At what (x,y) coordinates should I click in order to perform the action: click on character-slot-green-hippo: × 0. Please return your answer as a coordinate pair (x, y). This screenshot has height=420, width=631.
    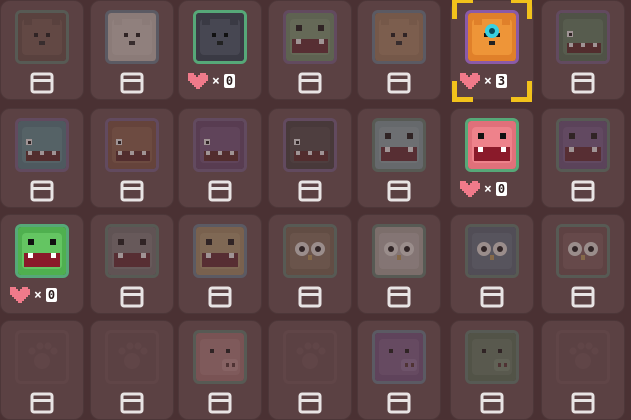
    Looking at the image, I should click on (42, 264).